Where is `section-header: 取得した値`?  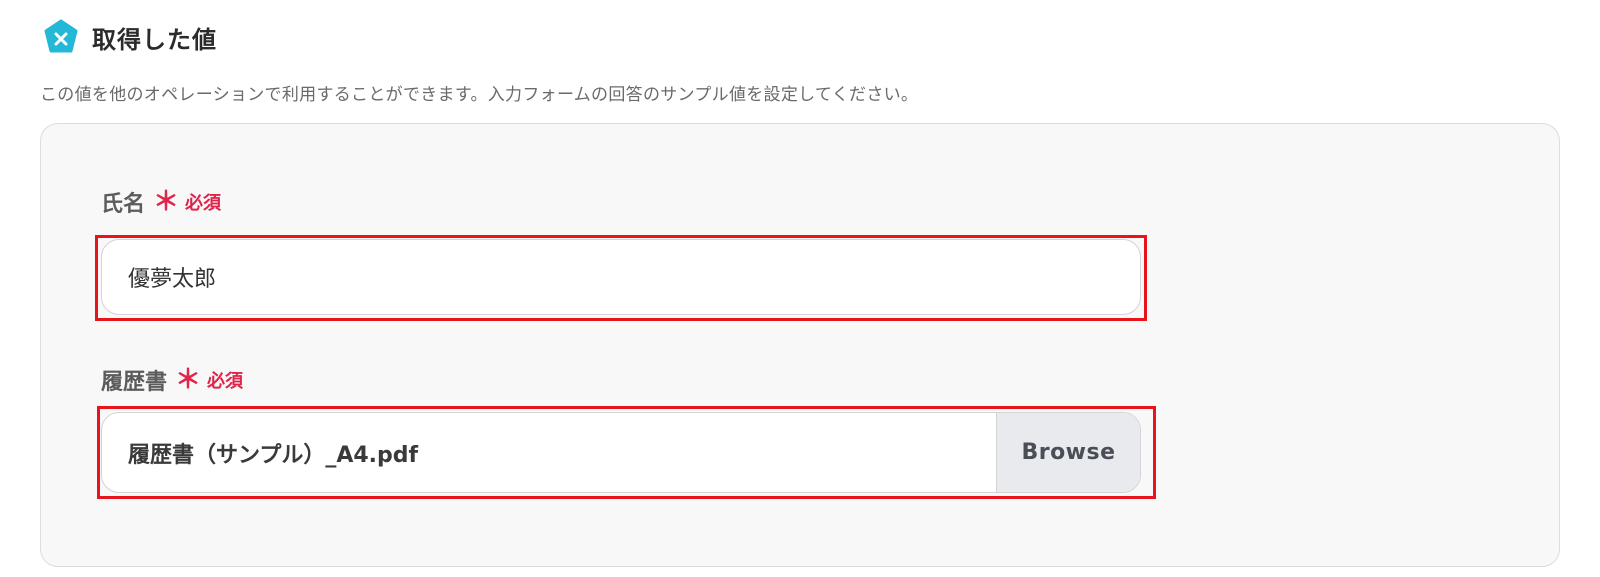 section-header: 取得した値 is located at coordinates (129, 37).